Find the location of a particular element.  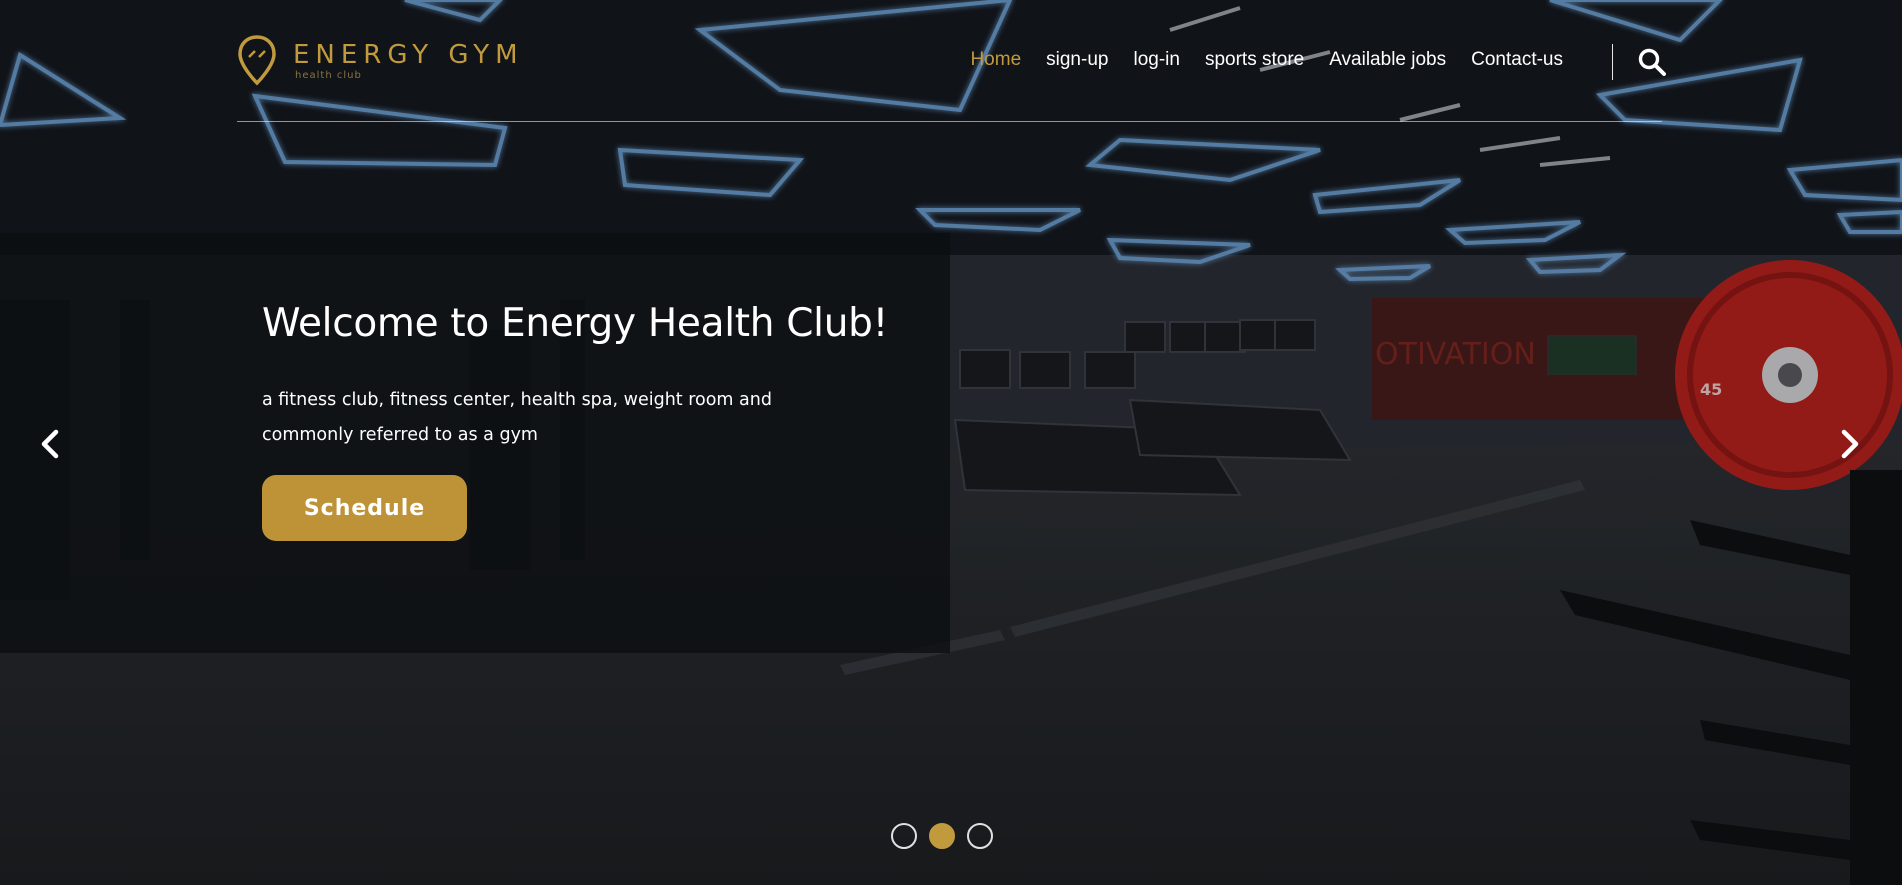

brand-subtitle: health club is located at coordinates (328, 75).